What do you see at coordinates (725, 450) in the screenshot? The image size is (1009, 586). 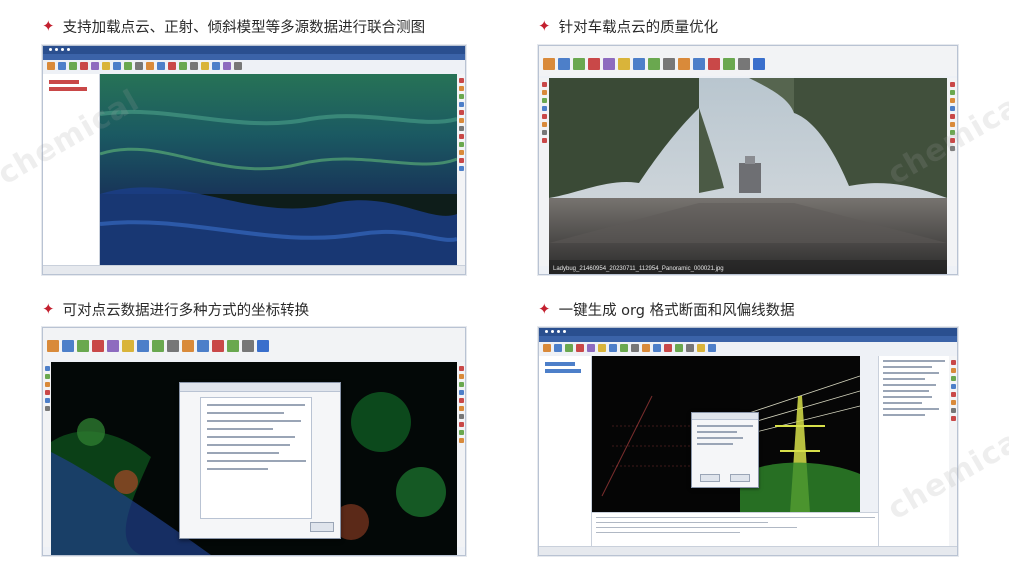 I see `settings-dialog` at bounding box center [725, 450].